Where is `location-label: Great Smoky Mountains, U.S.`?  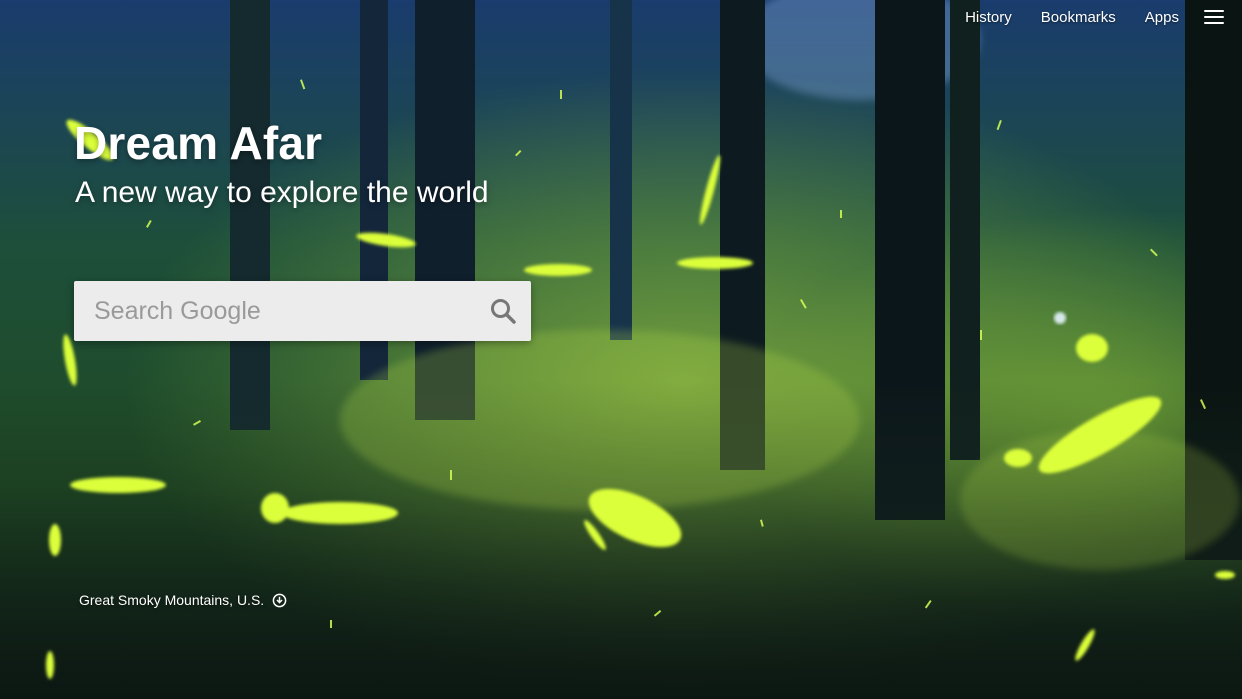
location-label: Great Smoky Mountains, U.S. is located at coordinates (172, 600).